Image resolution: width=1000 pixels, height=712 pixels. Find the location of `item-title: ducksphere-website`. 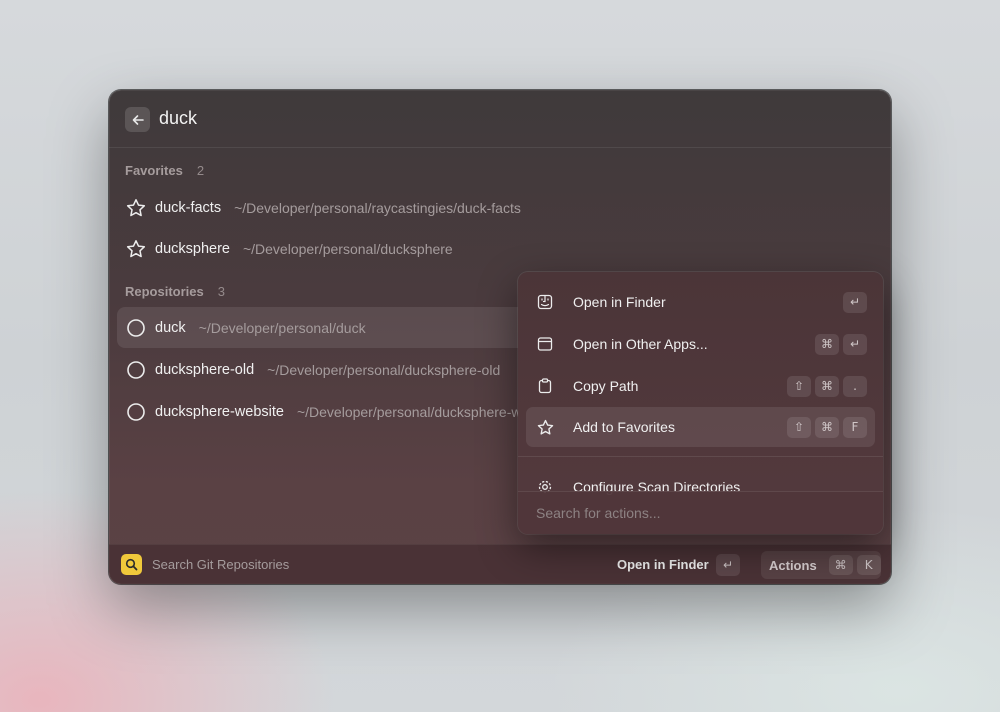

item-title: ducksphere-website is located at coordinates (219, 411).